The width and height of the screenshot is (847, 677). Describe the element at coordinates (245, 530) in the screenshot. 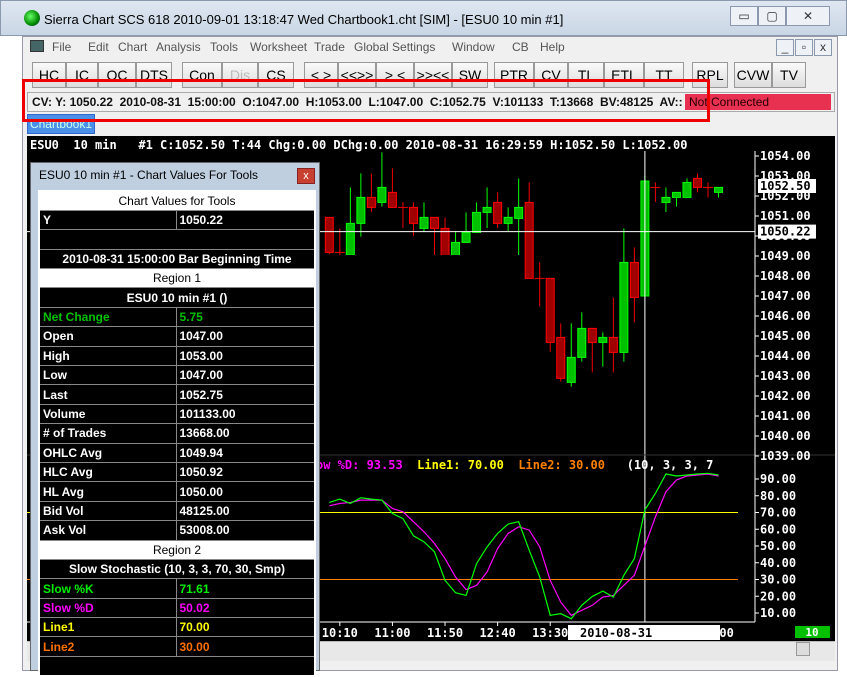

I see `row-value: 53008.00` at that location.